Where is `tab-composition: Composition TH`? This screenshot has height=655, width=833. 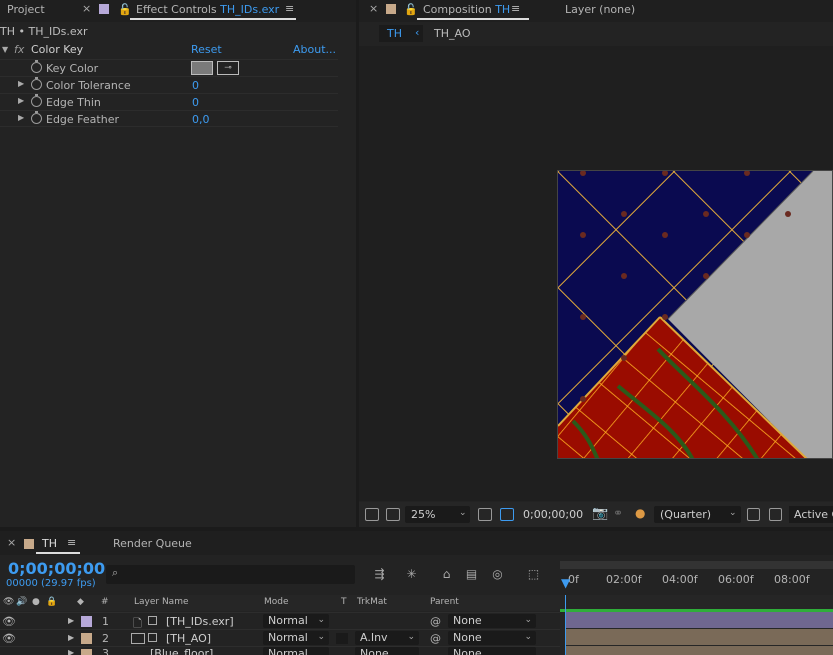
tab-composition: Composition TH is located at coordinates (466, 9).